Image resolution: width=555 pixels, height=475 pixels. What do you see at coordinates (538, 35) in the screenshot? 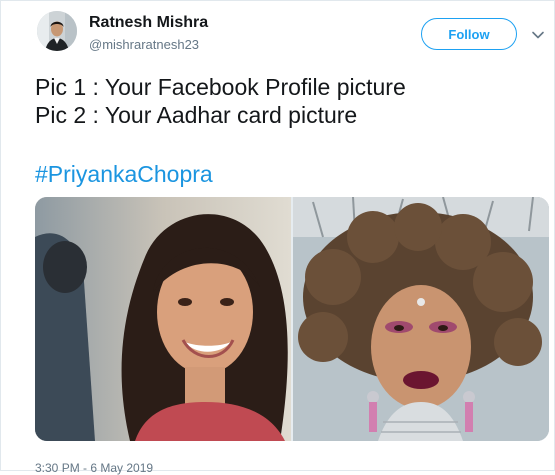
I see `caret-down-icon` at bounding box center [538, 35].